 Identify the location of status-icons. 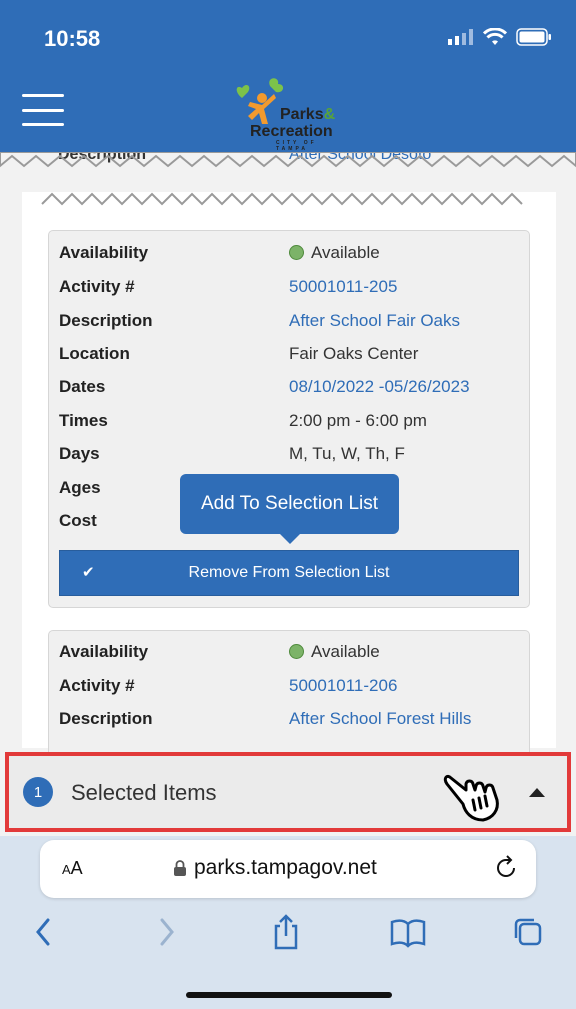
(500, 37).